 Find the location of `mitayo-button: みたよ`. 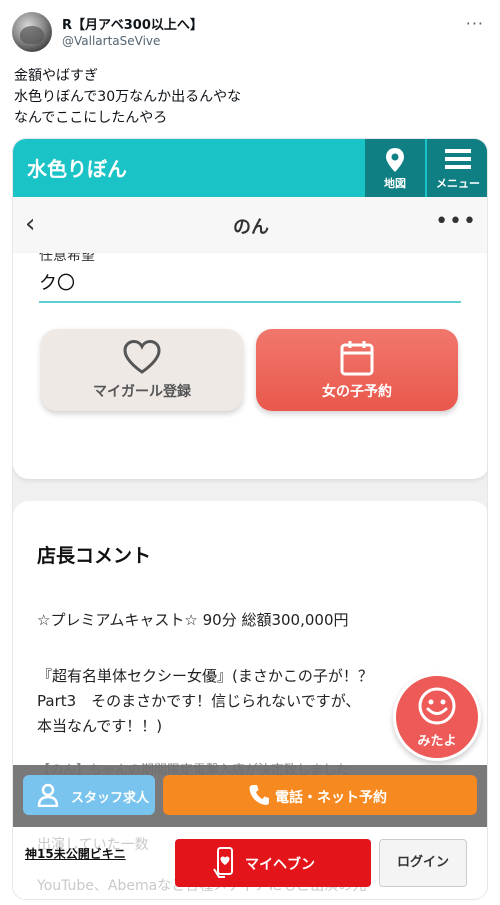

mitayo-button: みたよ is located at coordinates (437, 717).